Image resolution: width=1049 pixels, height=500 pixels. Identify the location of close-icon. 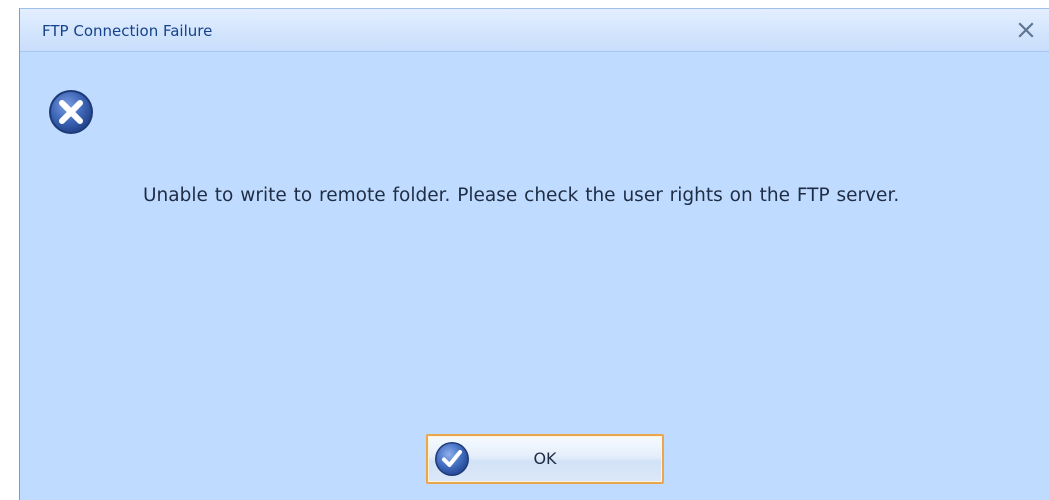
(1026, 30).